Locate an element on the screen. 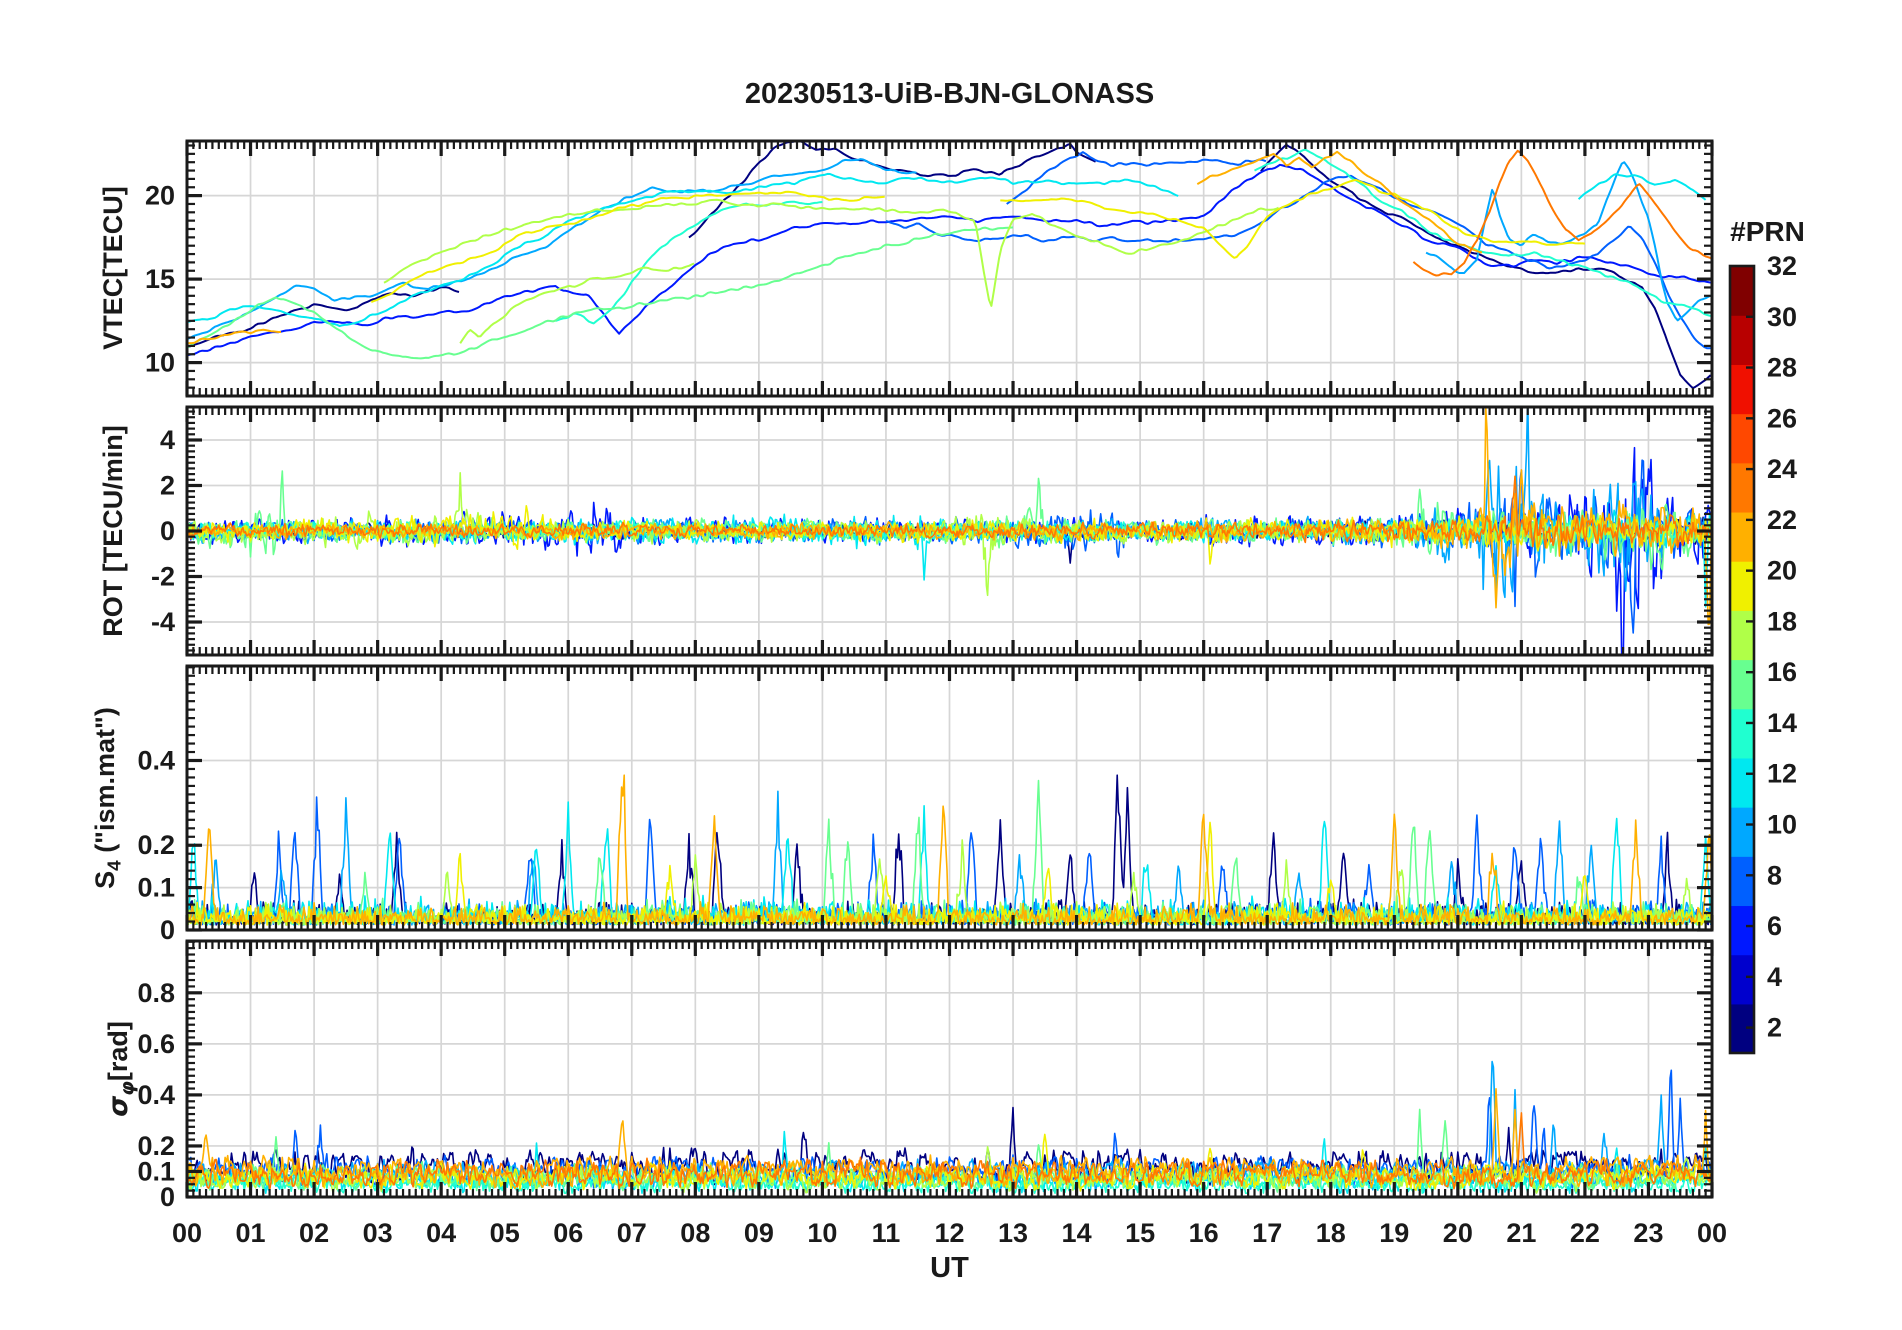  y-tick-label: 2 is located at coordinates (167, 485).